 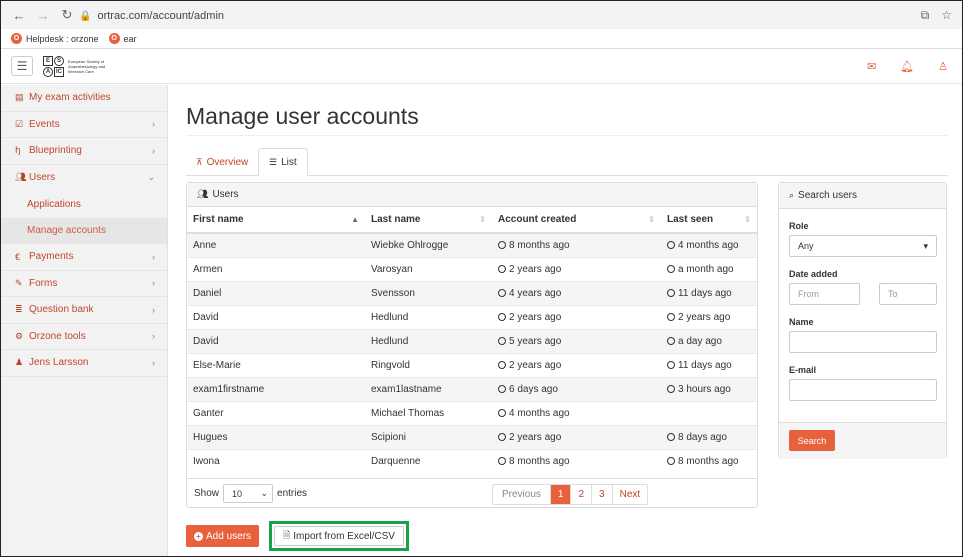 I want to click on pagination-page-3: 3, so click(x=601, y=494).